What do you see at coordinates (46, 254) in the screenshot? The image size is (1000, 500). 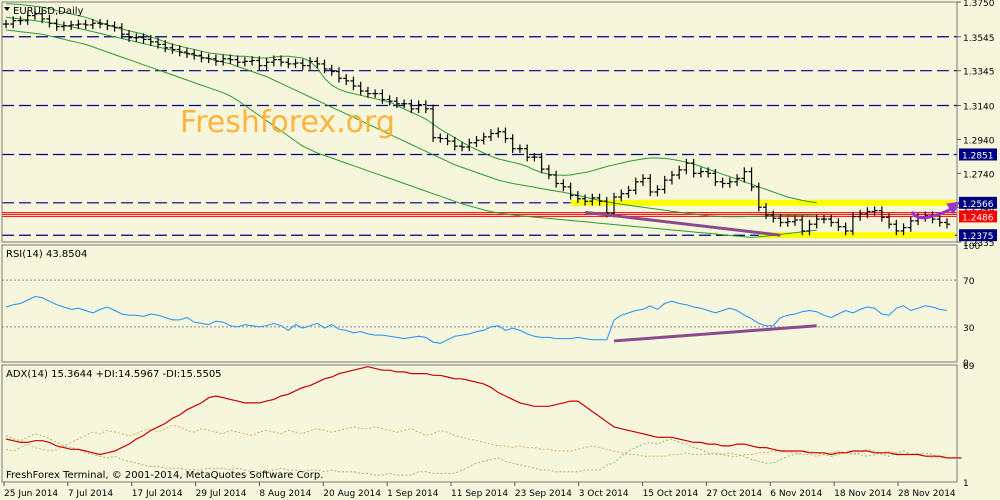 I see `rsi-title: RSI(14) 43.8504` at bounding box center [46, 254].